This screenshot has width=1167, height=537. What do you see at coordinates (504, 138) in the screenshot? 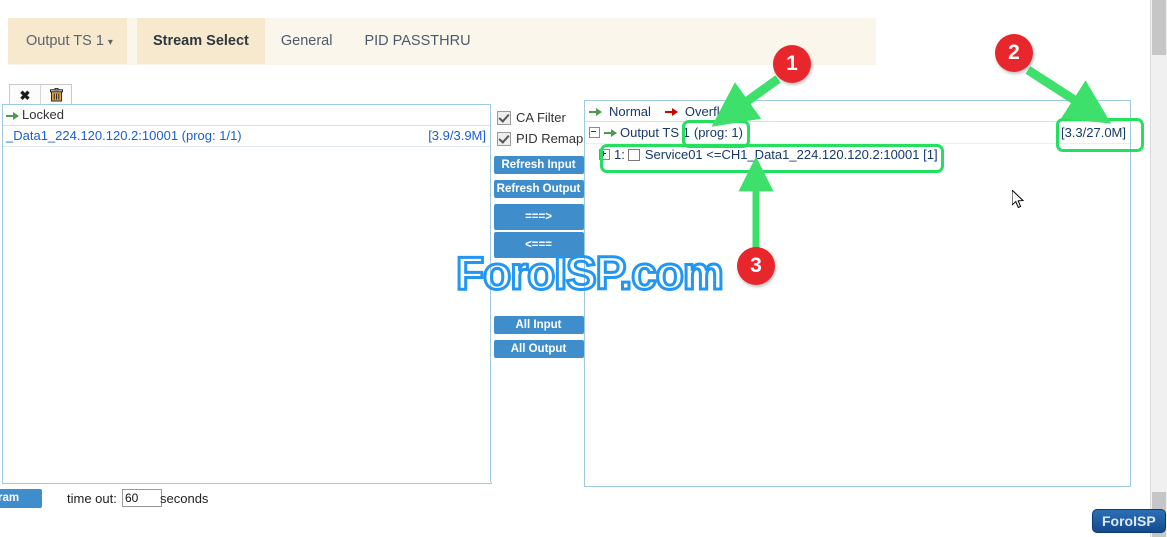
I see `pid-remap-checkbox` at bounding box center [504, 138].